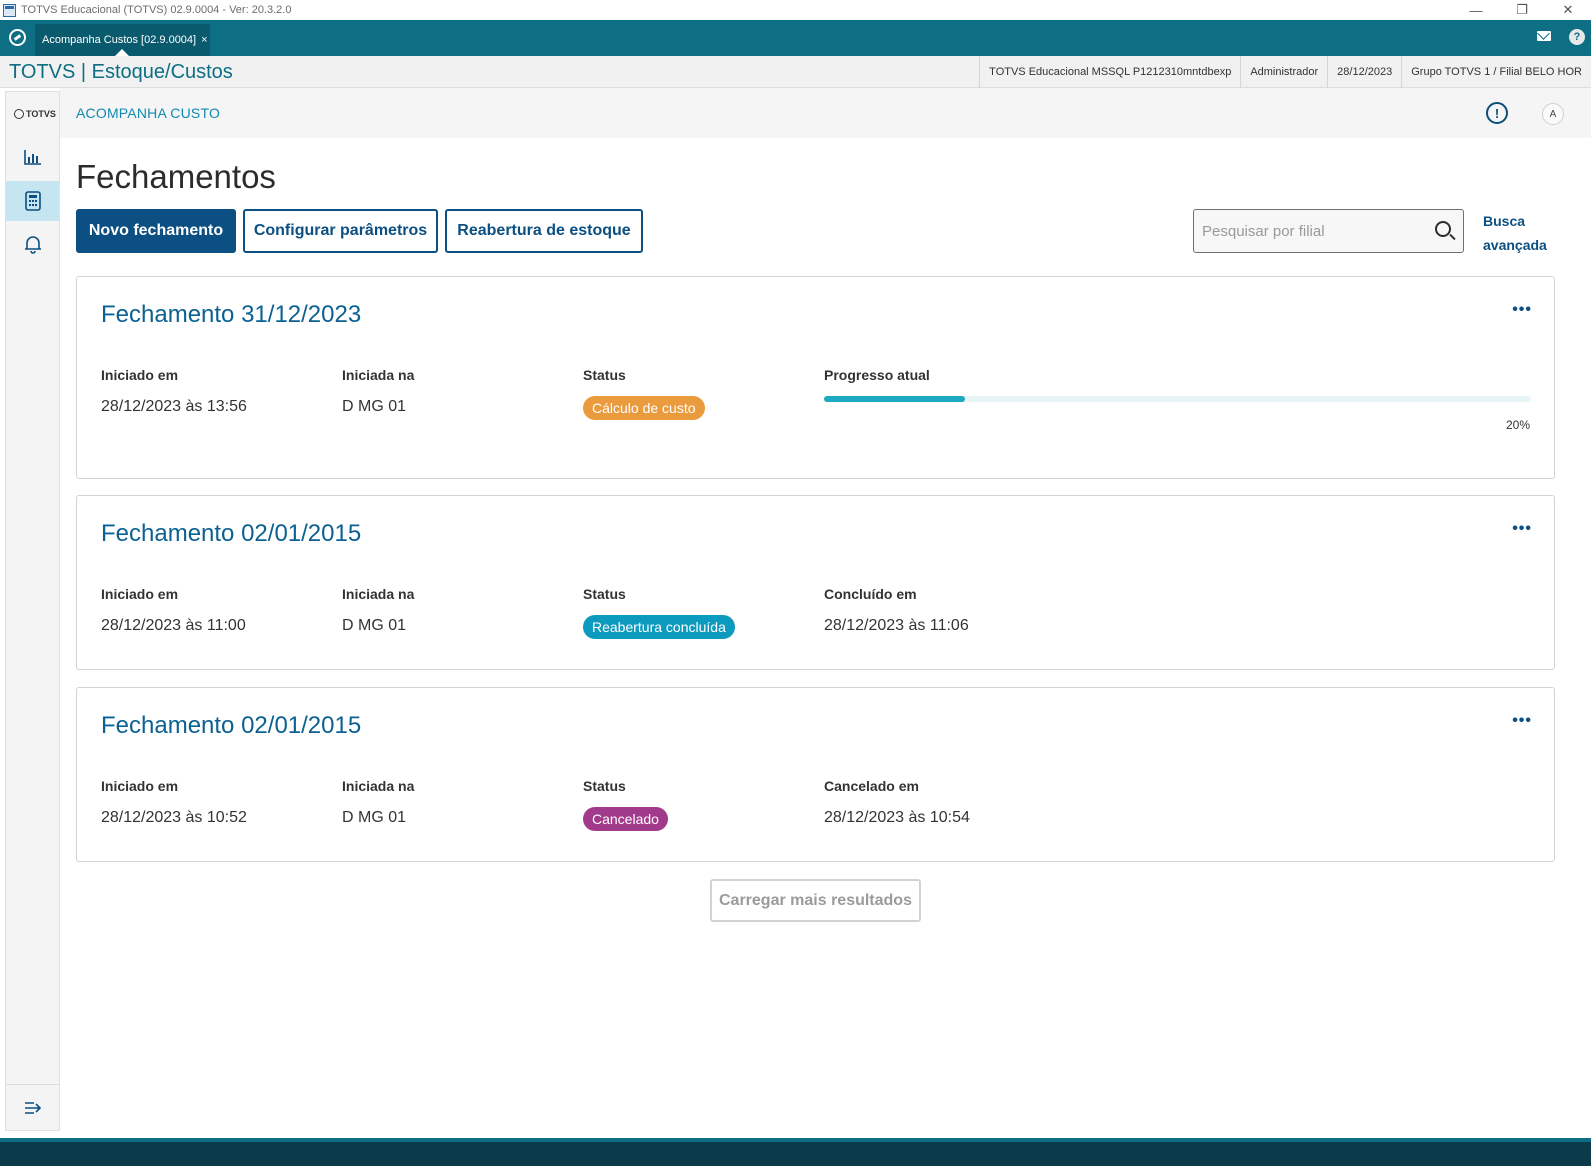 The width and height of the screenshot is (1591, 1166). I want to click on bell-icon, so click(32, 245).